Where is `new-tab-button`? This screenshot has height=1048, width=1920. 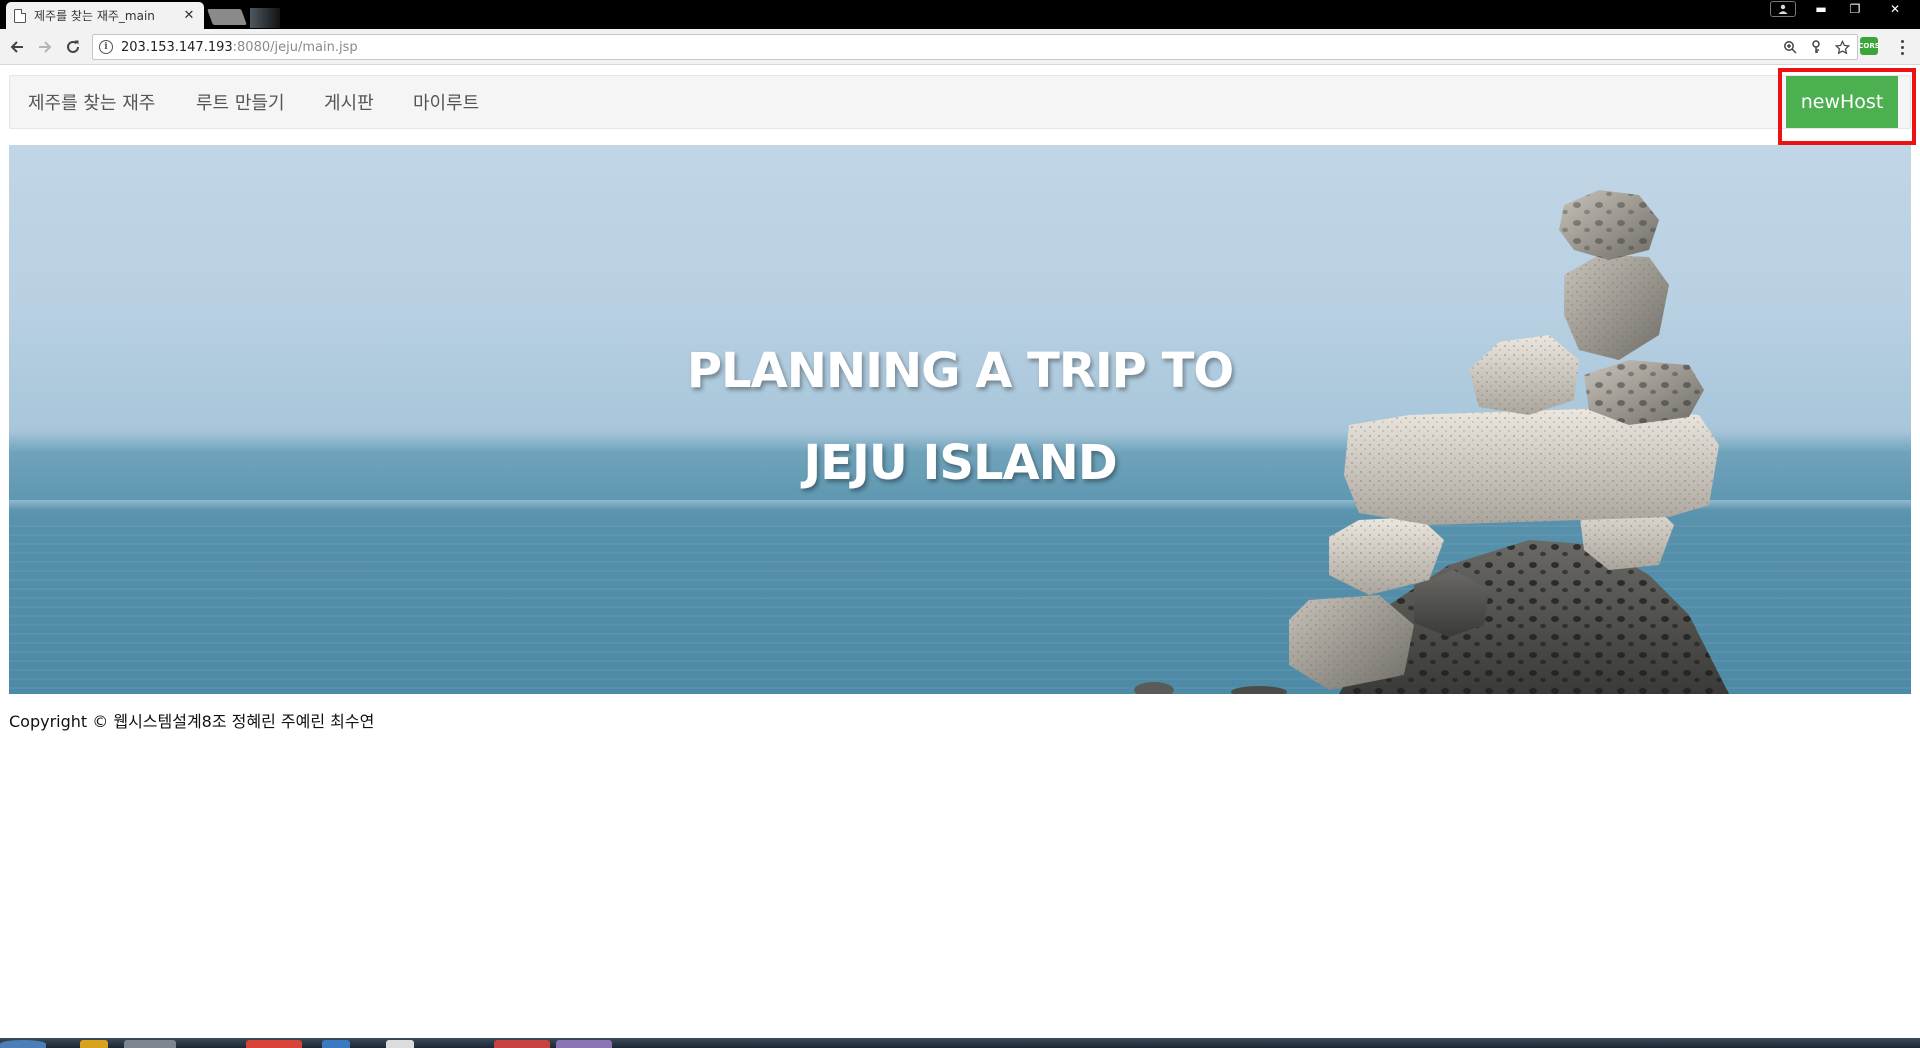 new-tab-button is located at coordinates (227, 17).